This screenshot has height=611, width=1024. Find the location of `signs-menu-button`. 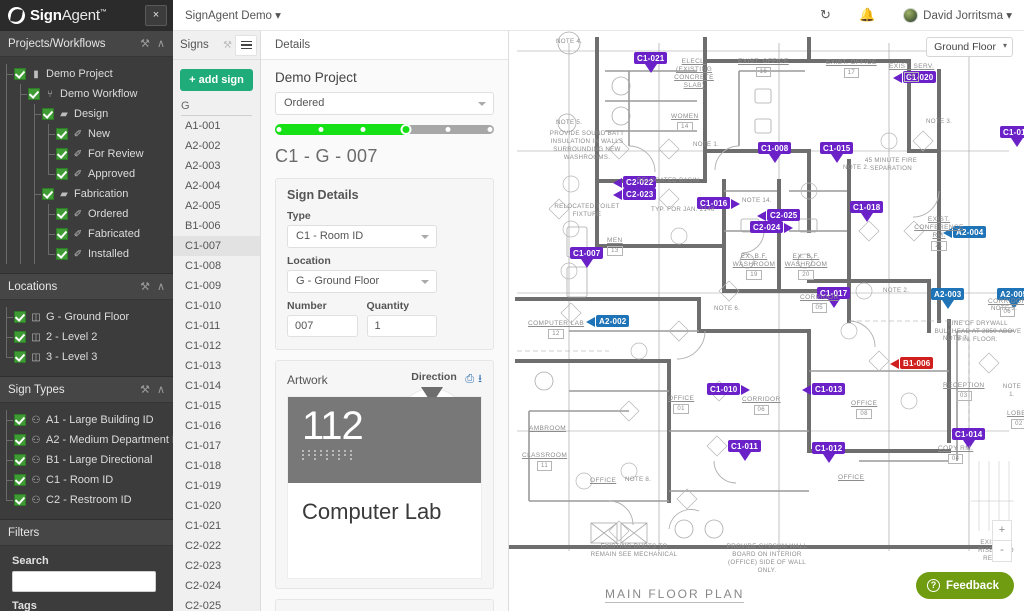

signs-menu-button is located at coordinates (246, 45).